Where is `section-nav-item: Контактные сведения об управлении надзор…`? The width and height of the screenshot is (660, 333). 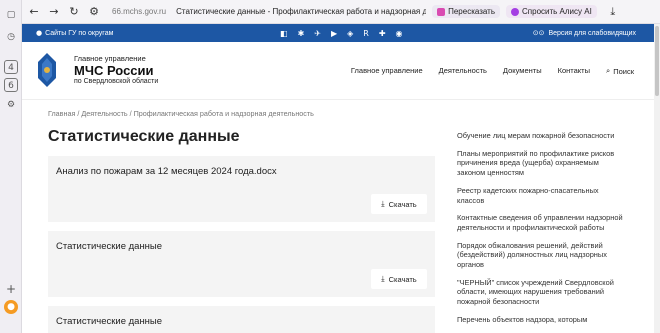
section-nav-item: Контактные сведения об управлении надзор… is located at coordinates (542, 222).